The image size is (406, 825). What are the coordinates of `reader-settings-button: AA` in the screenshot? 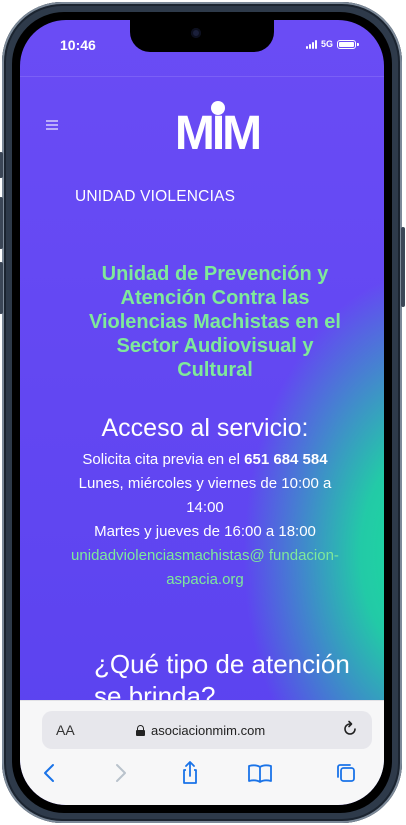 It's located at (65, 730).